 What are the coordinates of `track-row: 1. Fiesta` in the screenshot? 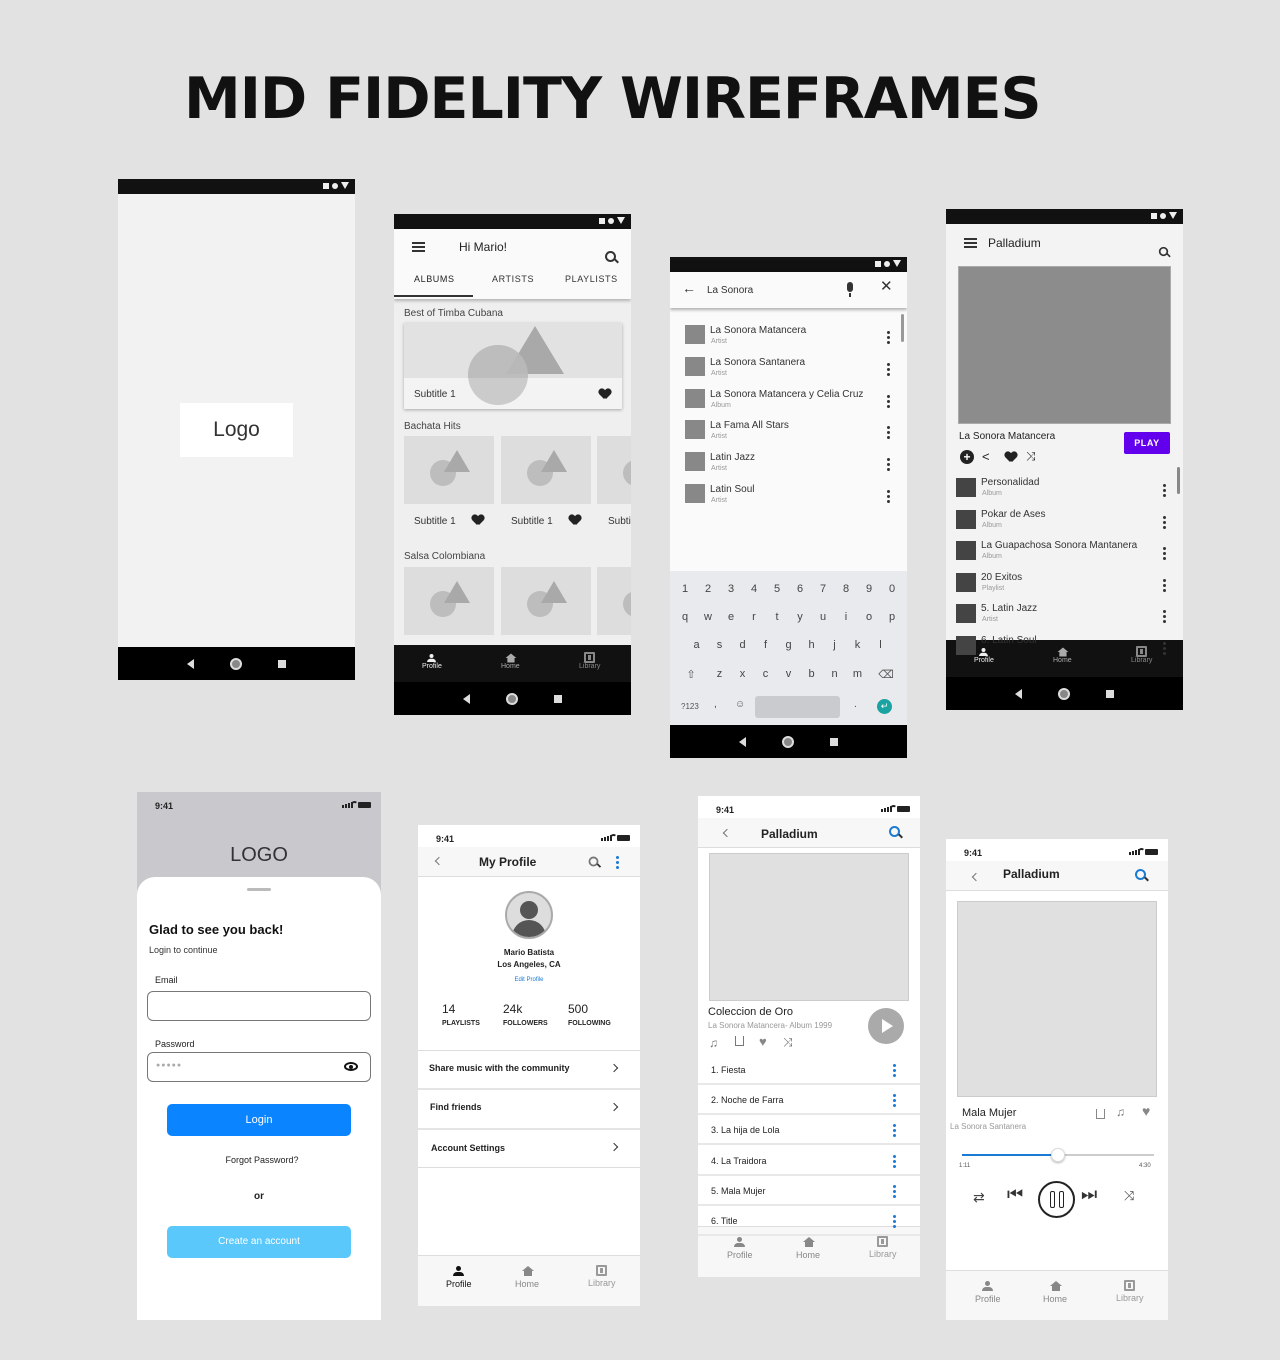 It's located at (809, 1070).